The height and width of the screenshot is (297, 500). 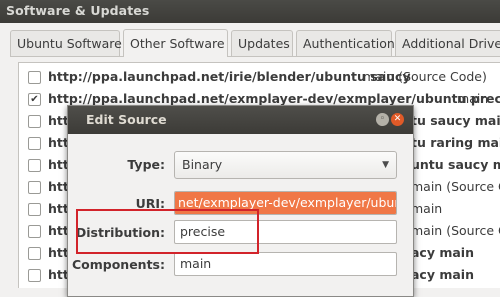 What do you see at coordinates (240, 120) in the screenshot?
I see `dialog-titlebar: Edit Source ◦ ✕` at bounding box center [240, 120].